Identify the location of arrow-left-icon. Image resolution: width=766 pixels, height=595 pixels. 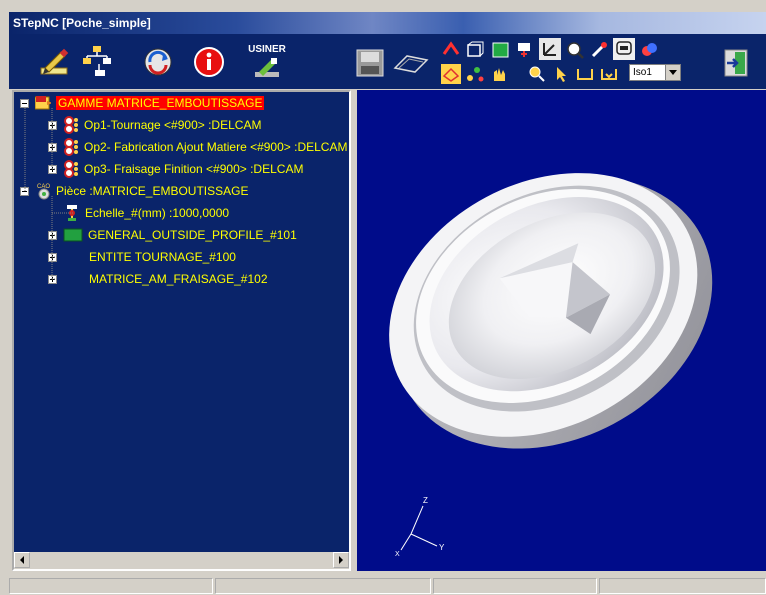
(22, 560).